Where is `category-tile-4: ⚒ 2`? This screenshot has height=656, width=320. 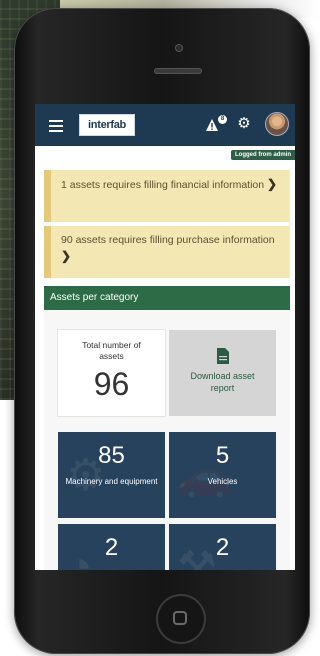
category-tile-4: ⚒ 2 is located at coordinates (222, 547).